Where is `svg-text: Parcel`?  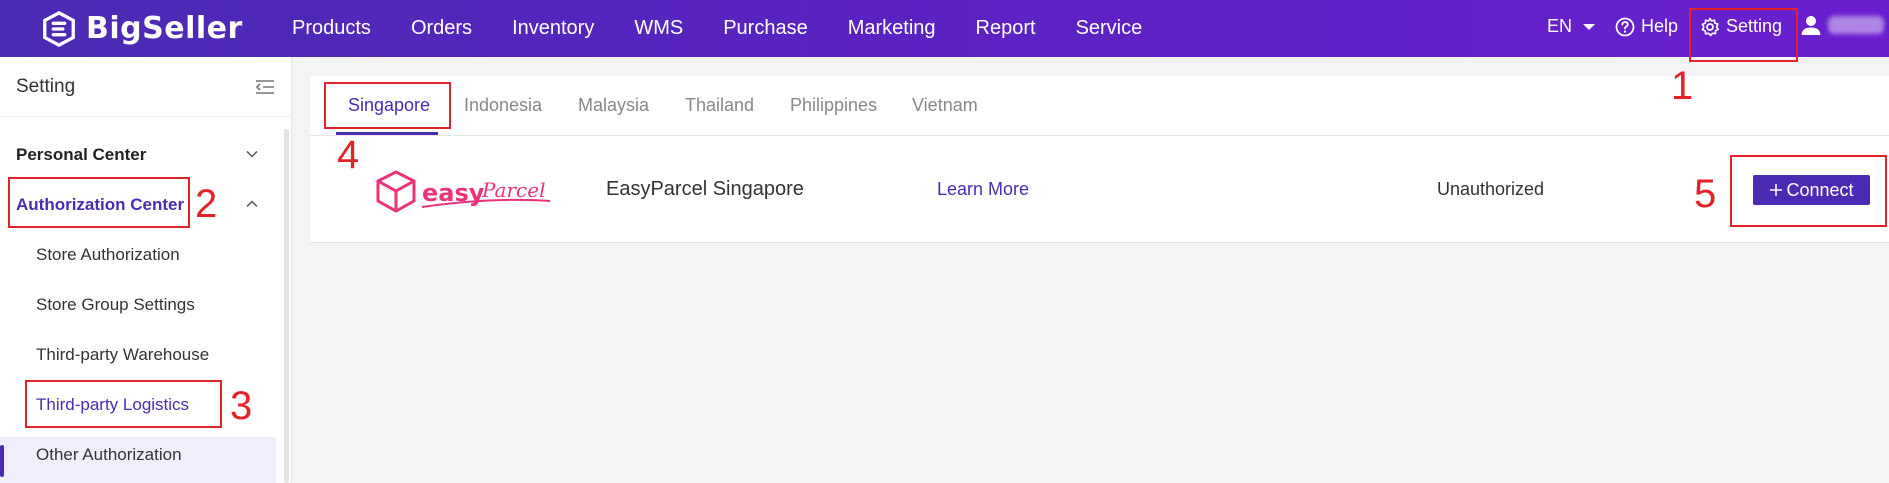 svg-text: Parcel is located at coordinates (513, 190).